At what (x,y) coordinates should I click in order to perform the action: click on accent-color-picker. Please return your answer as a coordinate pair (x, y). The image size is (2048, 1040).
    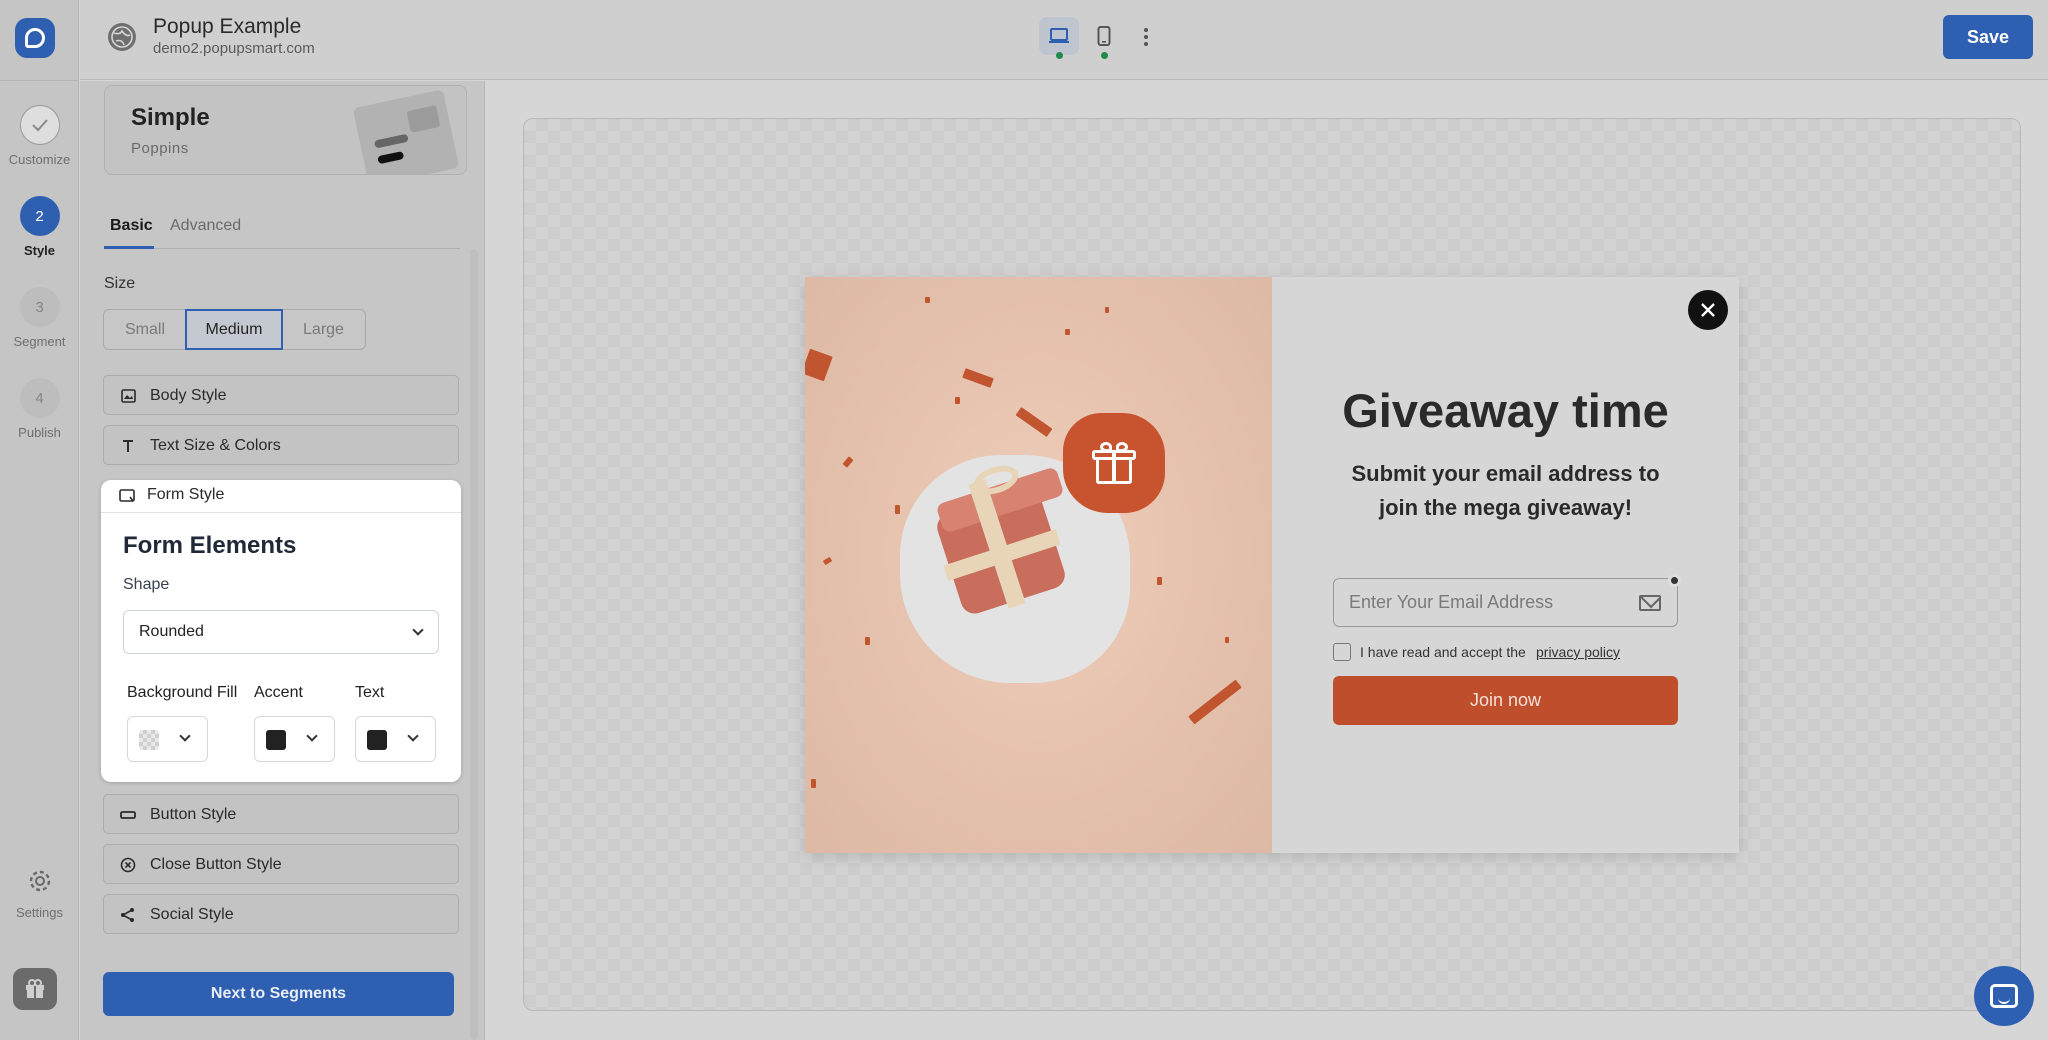
    Looking at the image, I should click on (294, 739).